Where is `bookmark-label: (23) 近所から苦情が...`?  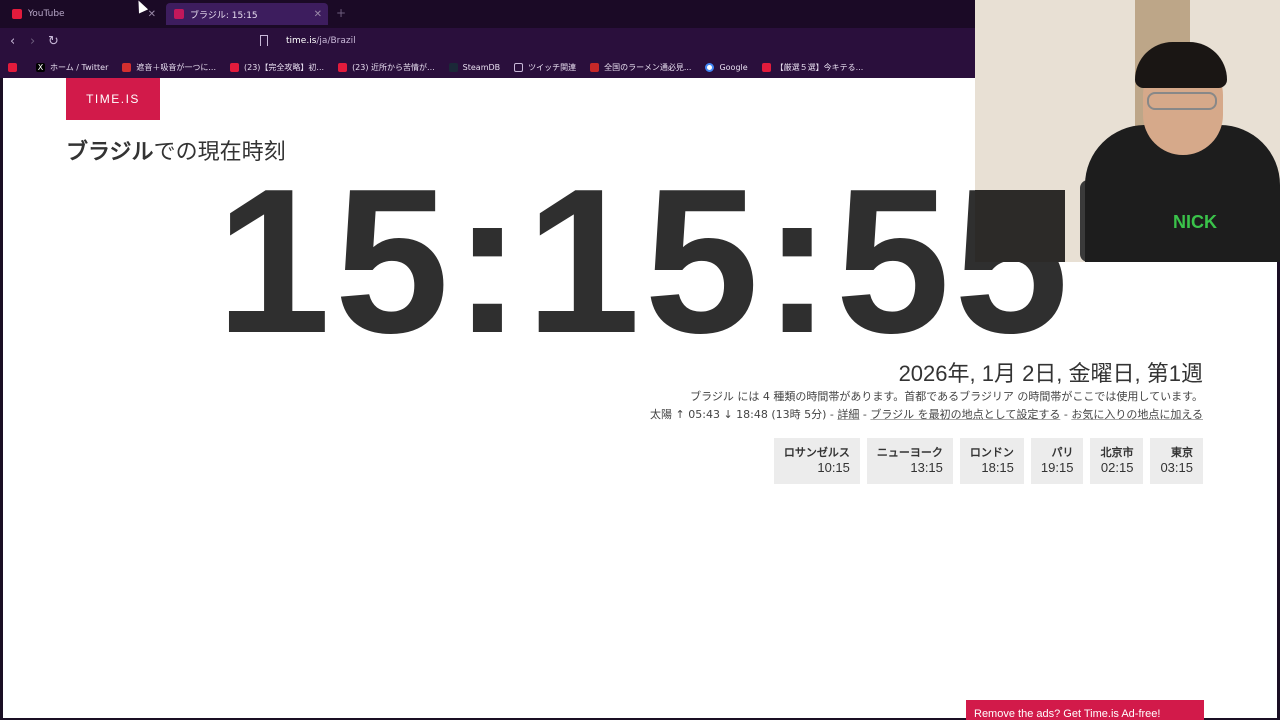
bookmark-label: (23) 近所から苦情が... is located at coordinates (393, 67).